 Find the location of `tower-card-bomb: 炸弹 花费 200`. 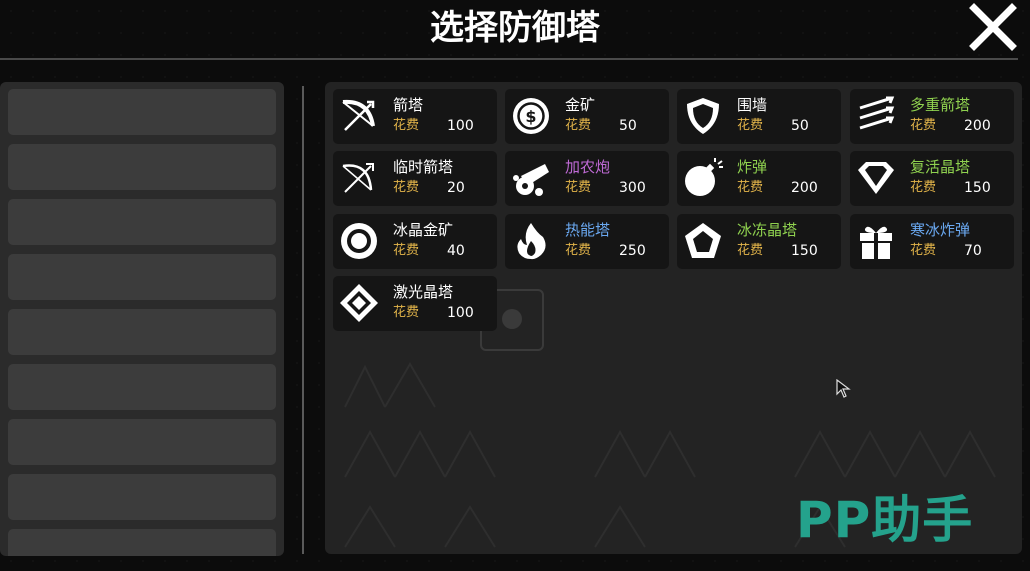

tower-card-bomb: 炸弹 花费 200 is located at coordinates (759, 178).